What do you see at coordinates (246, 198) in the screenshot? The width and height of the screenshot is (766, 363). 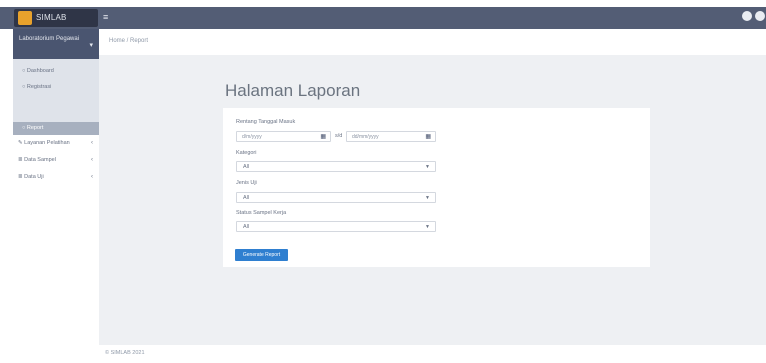 I see `jenis-uji-value: All` at bounding box center [246, 198].